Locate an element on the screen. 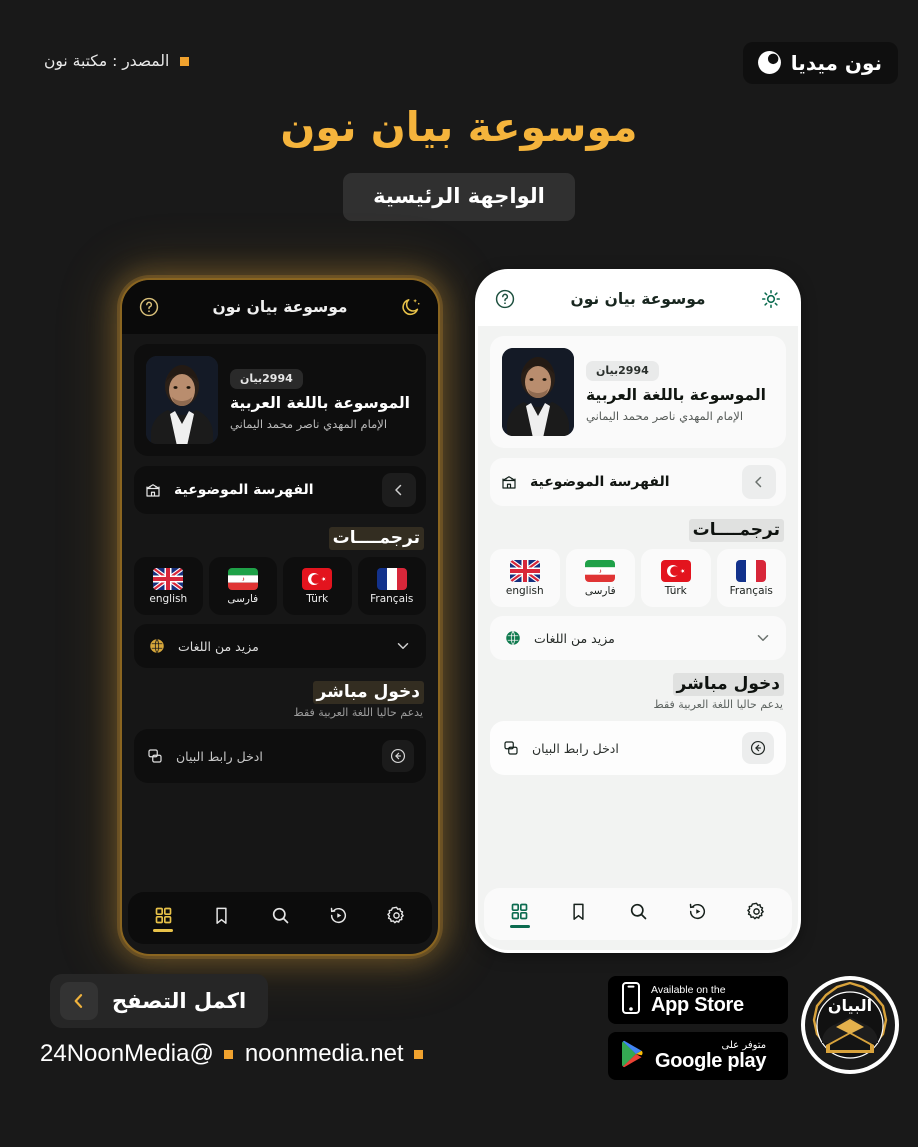  appstore-badge: Available on the App Store is located at coordinates (698, 1000).